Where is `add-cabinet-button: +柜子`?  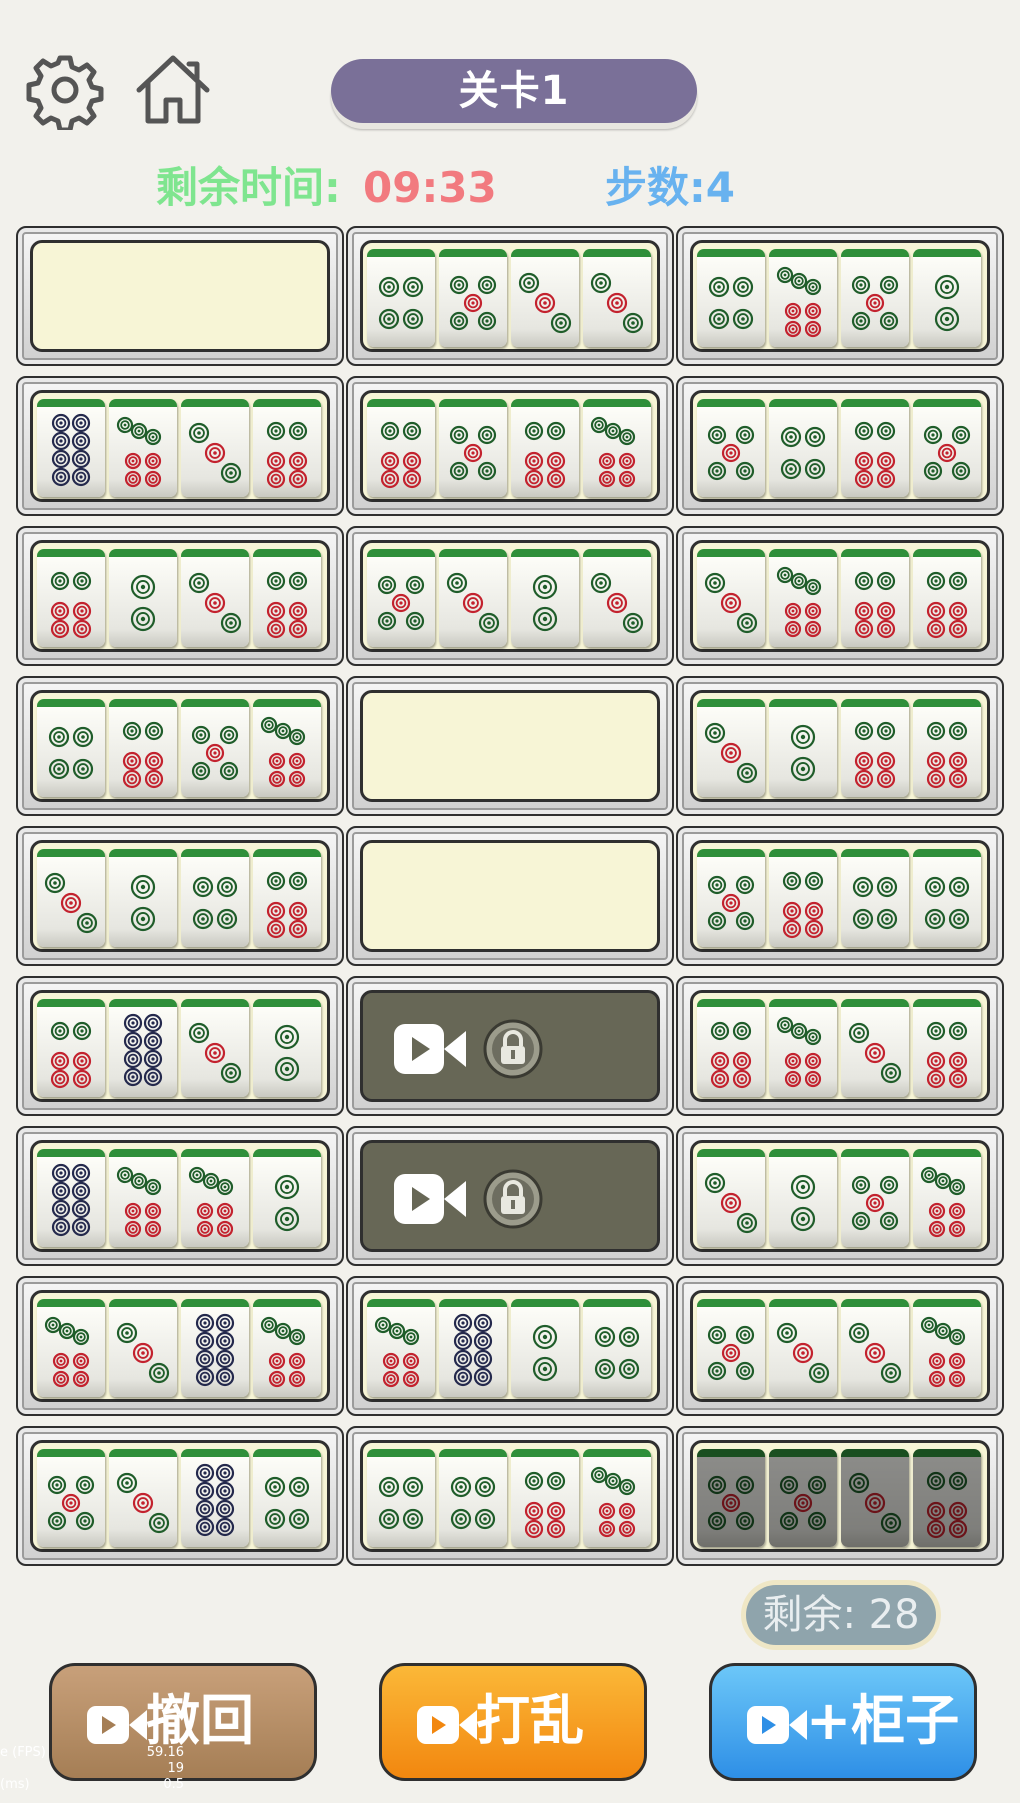
add-cabinet-button: +柜子 is located at coordinates (843, 1722).